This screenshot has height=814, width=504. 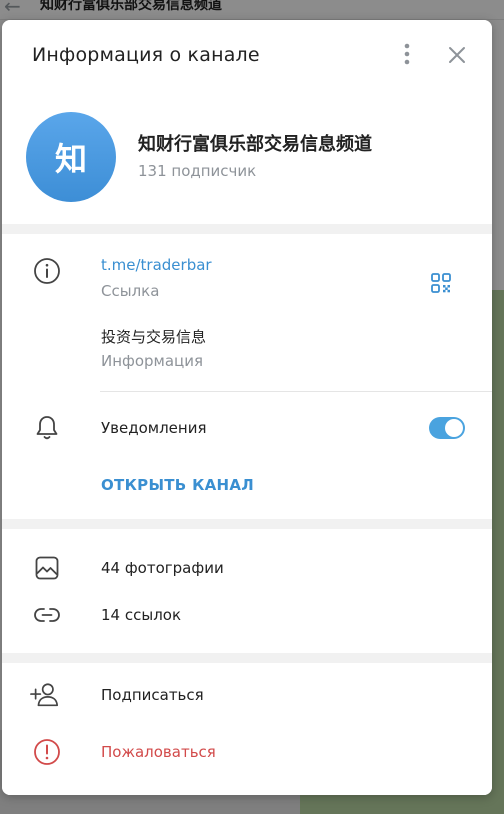 What do you see at coordinates (255, 144) in the screenshot?
I see `channel-name: 知财行富俱乐部交易信息频道` at bounding box center [255, 144].